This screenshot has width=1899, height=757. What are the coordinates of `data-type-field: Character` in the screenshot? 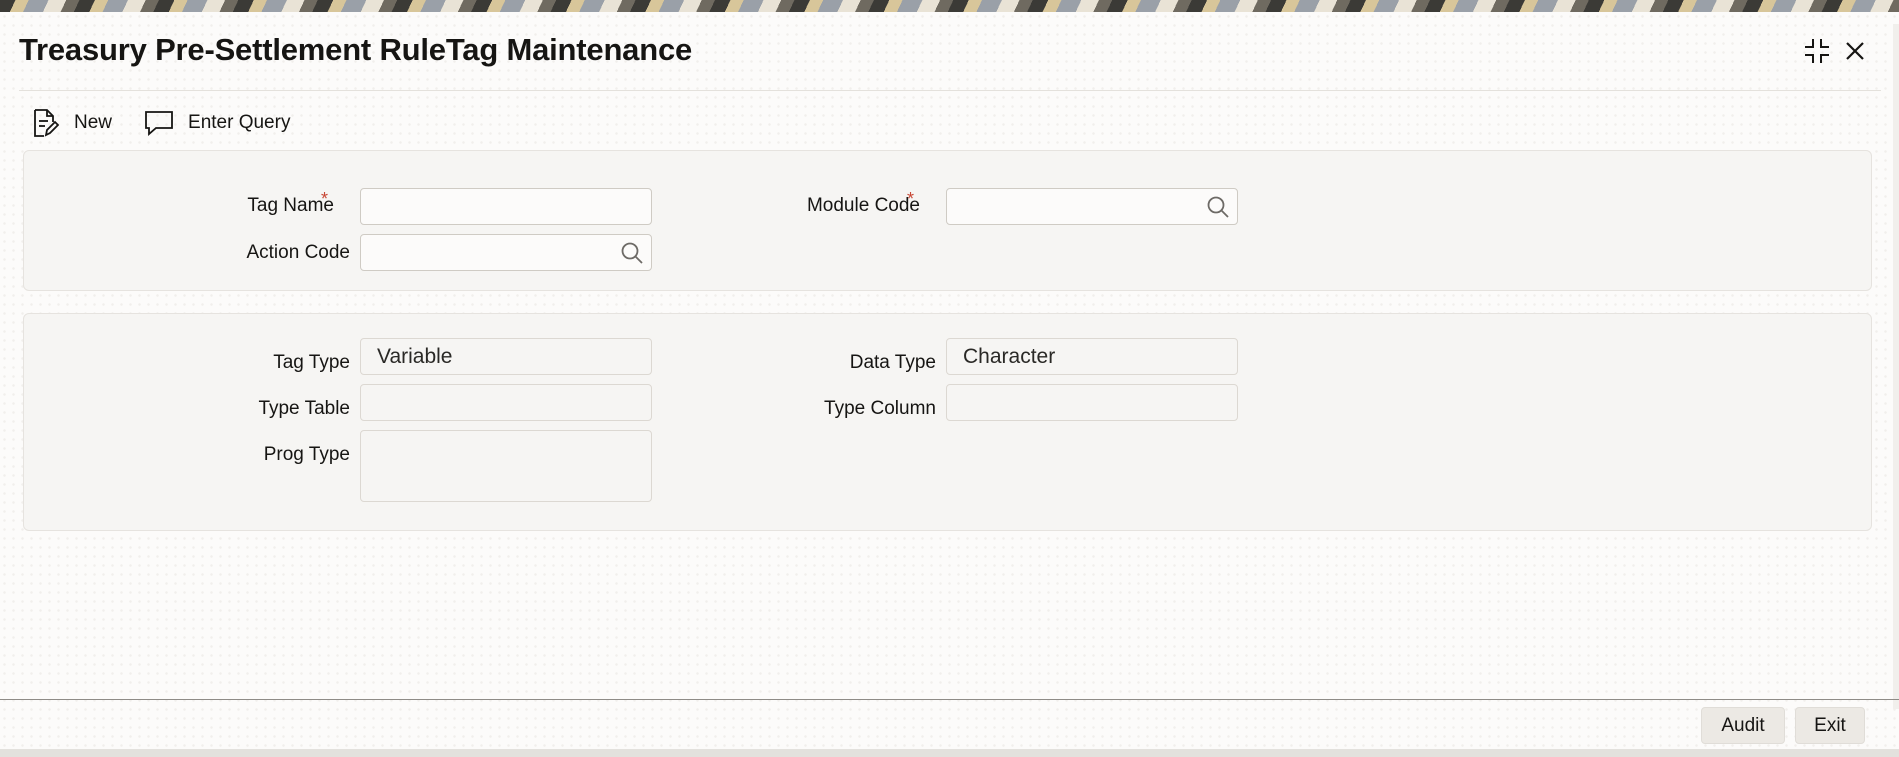 It's located at (1092, 356).